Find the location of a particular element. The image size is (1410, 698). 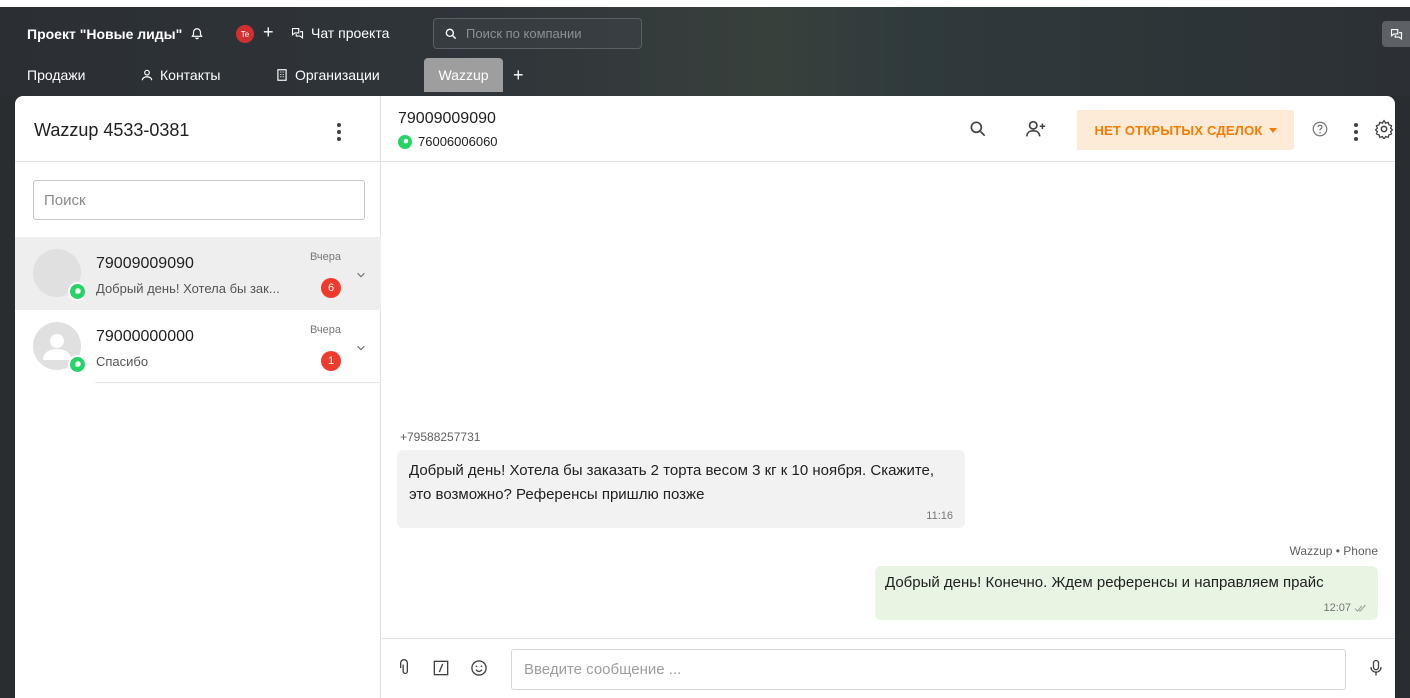

open-deals-dropdown: НЕТ ОТКРЫТЫХ СДЕЛОК is located at coordinates (1185, 130).